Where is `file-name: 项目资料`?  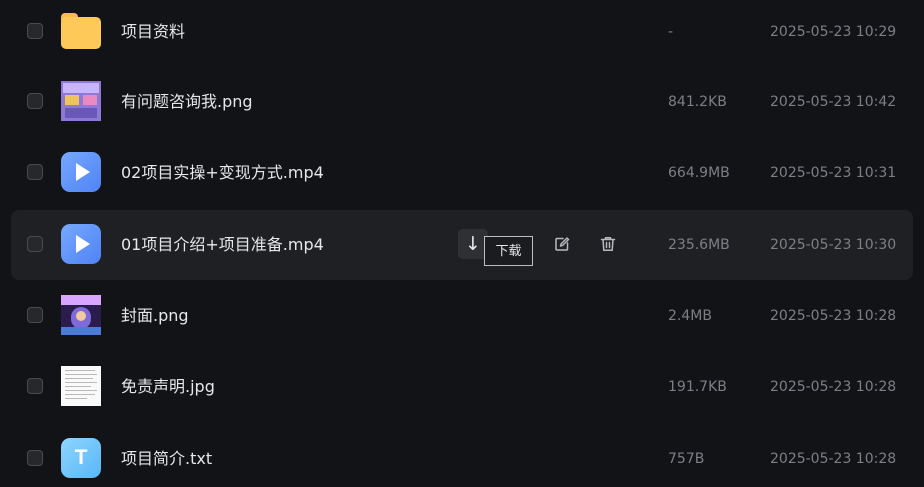
file-name: 项目资料 is located at coordinates (153, 33).